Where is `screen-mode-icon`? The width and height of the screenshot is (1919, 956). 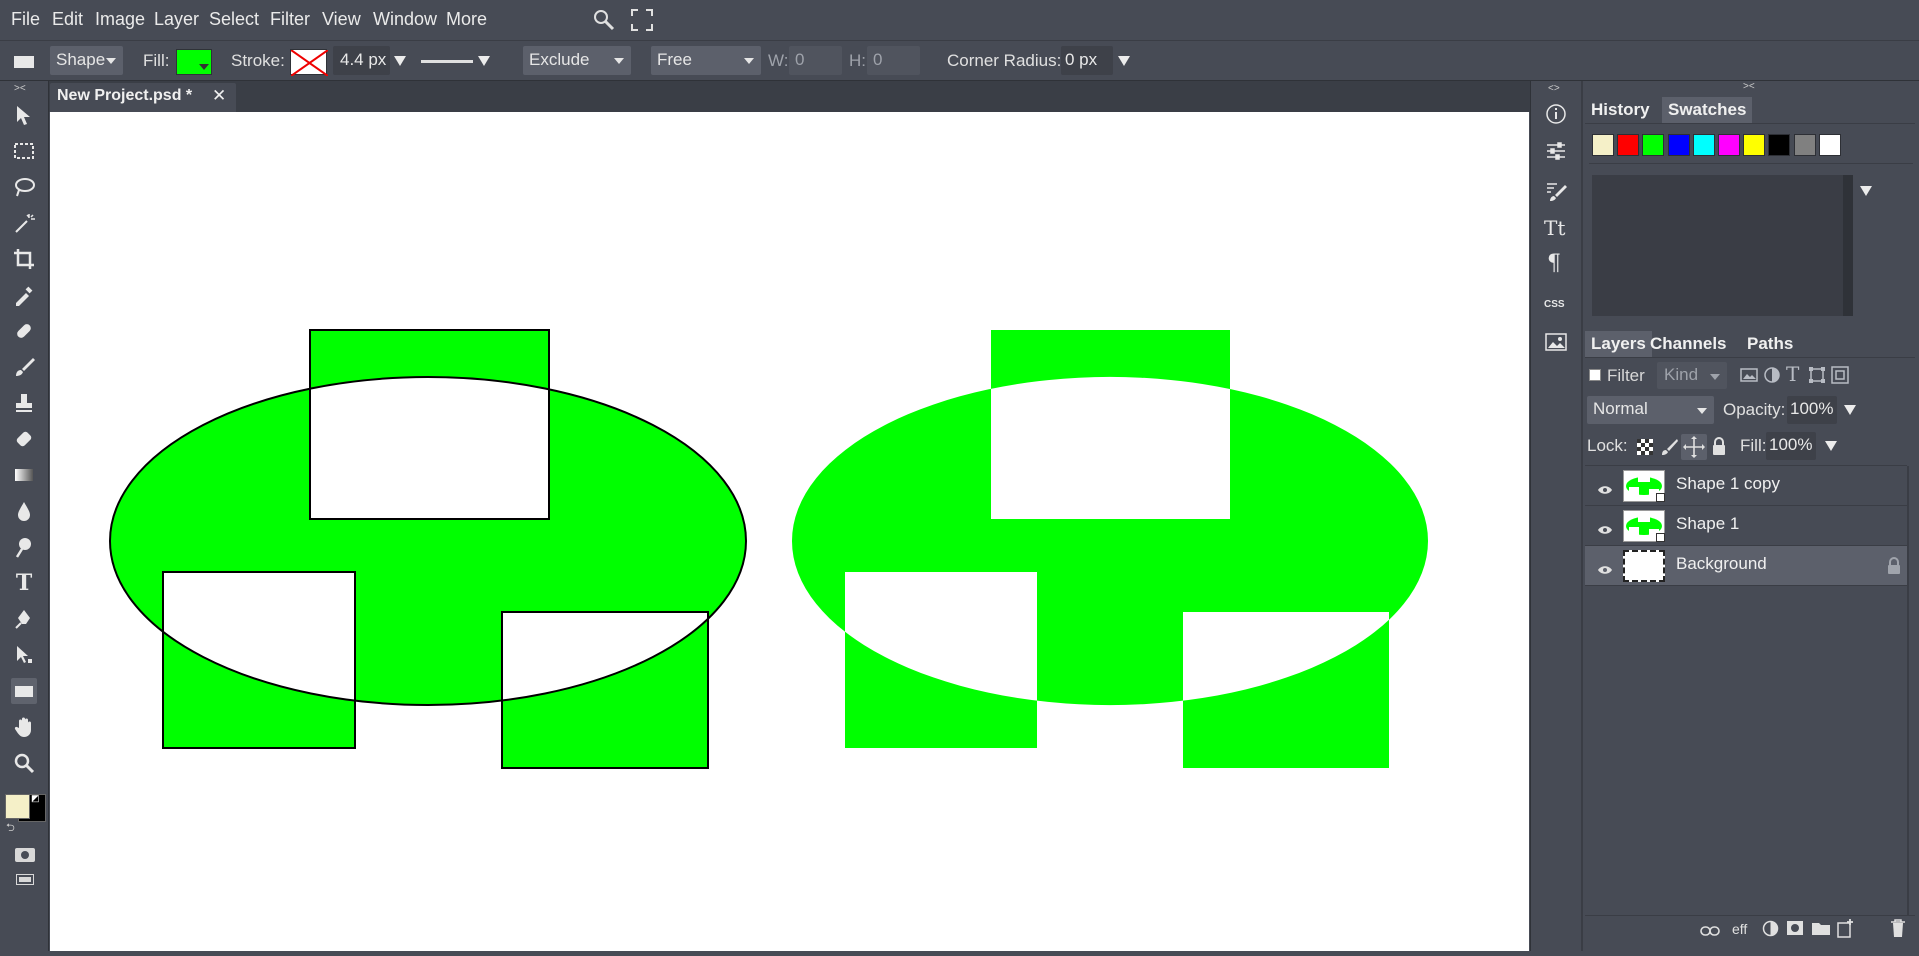 screen-mode-icon is located at coordinates (25, 879).